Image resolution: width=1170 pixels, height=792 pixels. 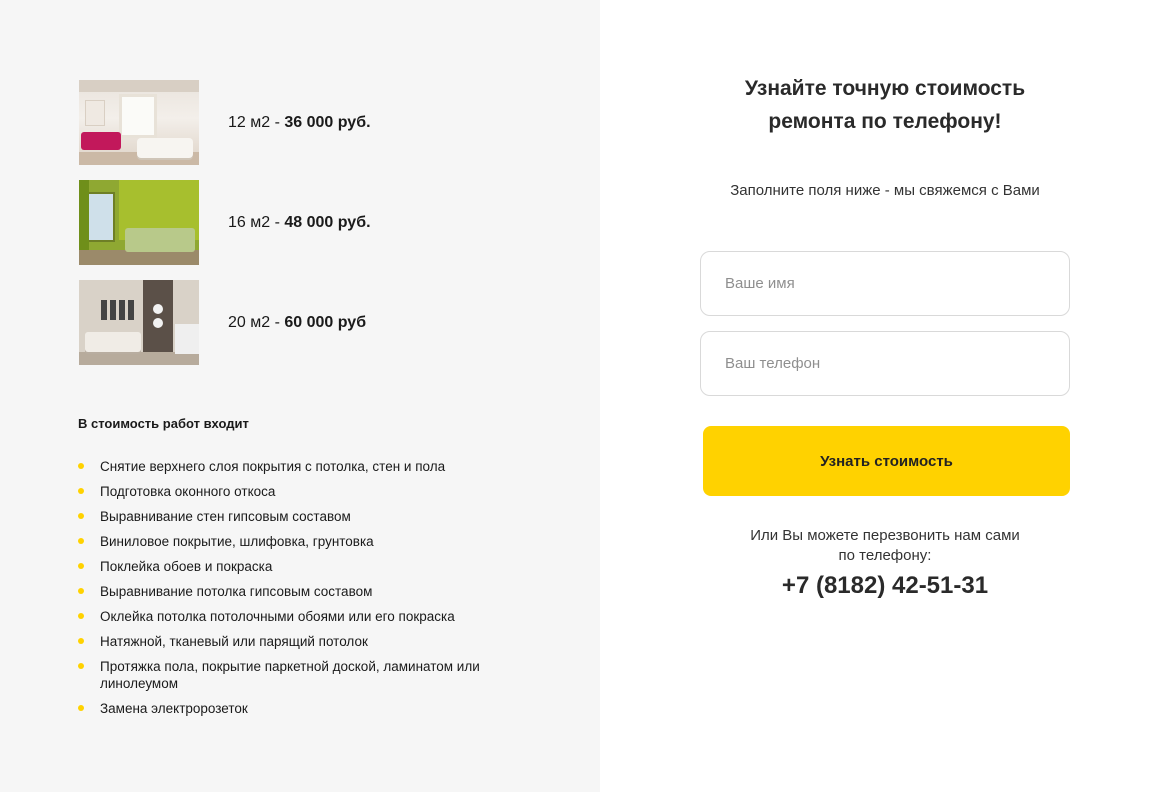 I want to click on list-item: Виниловое покрытие, шлифовка, грунтовка, so click(x=298, y=541).